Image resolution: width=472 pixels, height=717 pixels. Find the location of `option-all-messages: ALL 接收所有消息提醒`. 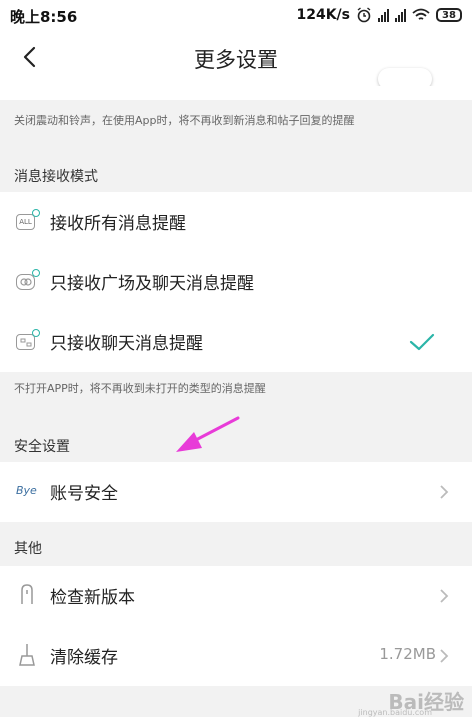

option-all-messages: ALL 接收所有消息提醒 is located at coordinates (236, 222).